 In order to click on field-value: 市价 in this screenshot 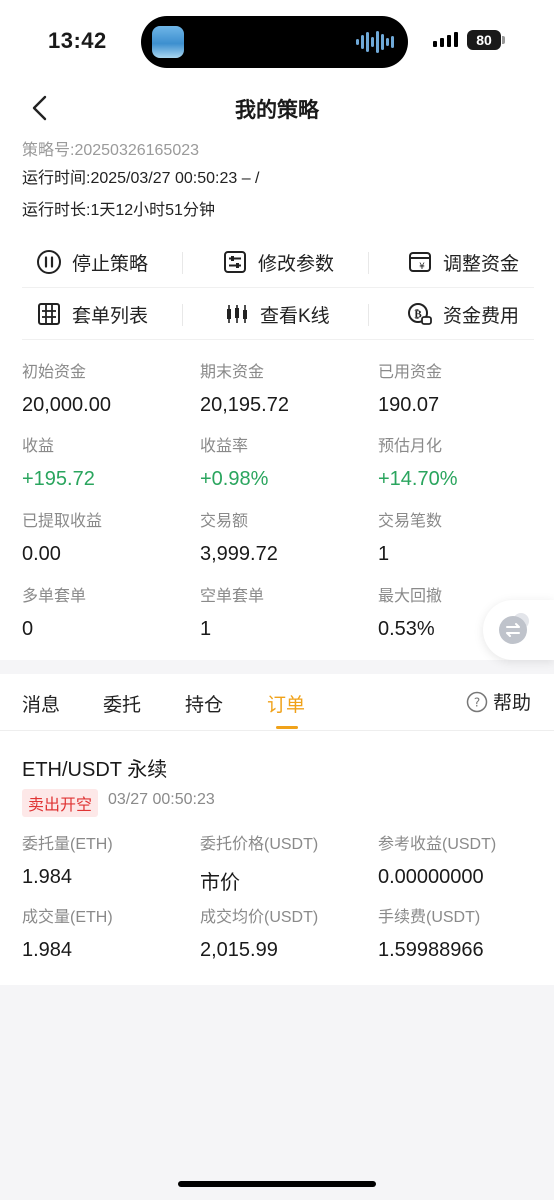, I will do `click(220, 883)`.